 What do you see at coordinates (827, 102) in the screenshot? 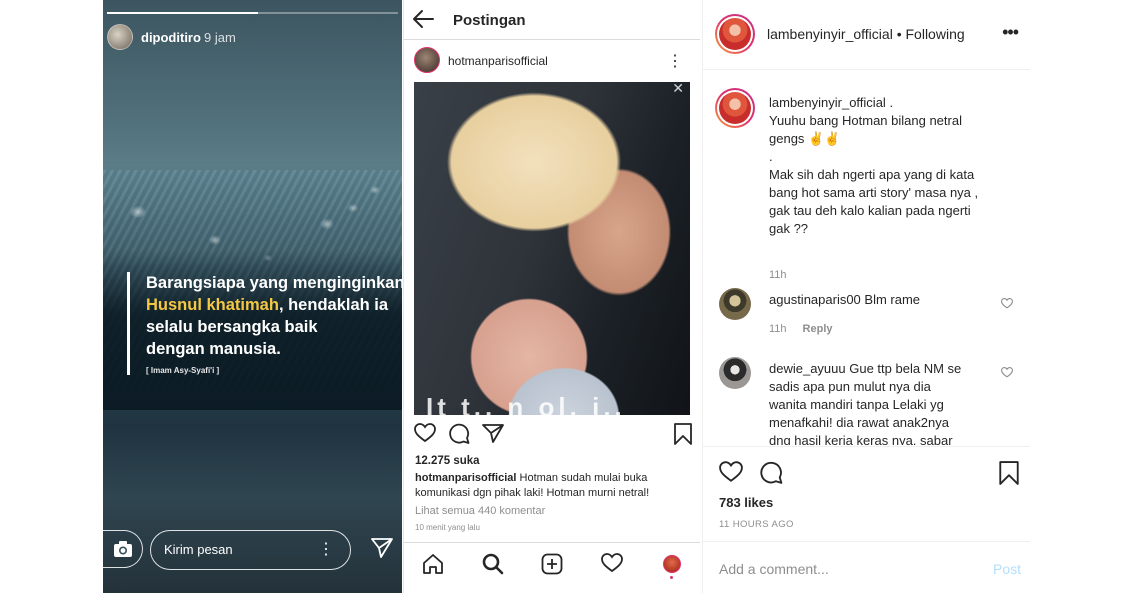
I see `comment-username: lambenyinyir_official` at bounding box center [827, 102].